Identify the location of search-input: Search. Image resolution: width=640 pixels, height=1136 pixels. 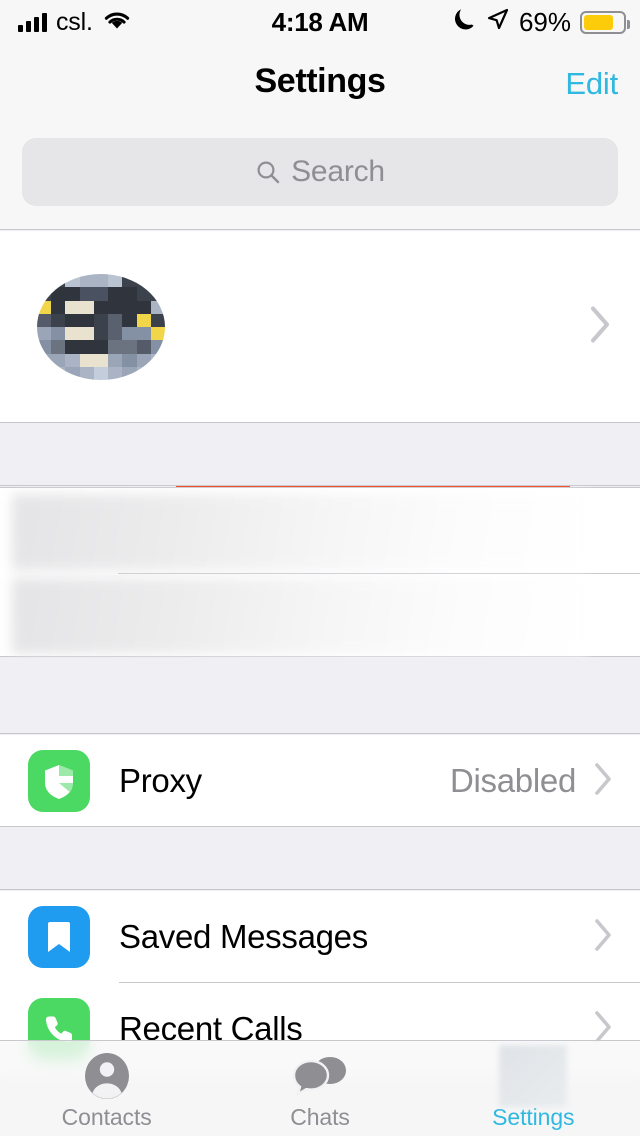
(320, 172).